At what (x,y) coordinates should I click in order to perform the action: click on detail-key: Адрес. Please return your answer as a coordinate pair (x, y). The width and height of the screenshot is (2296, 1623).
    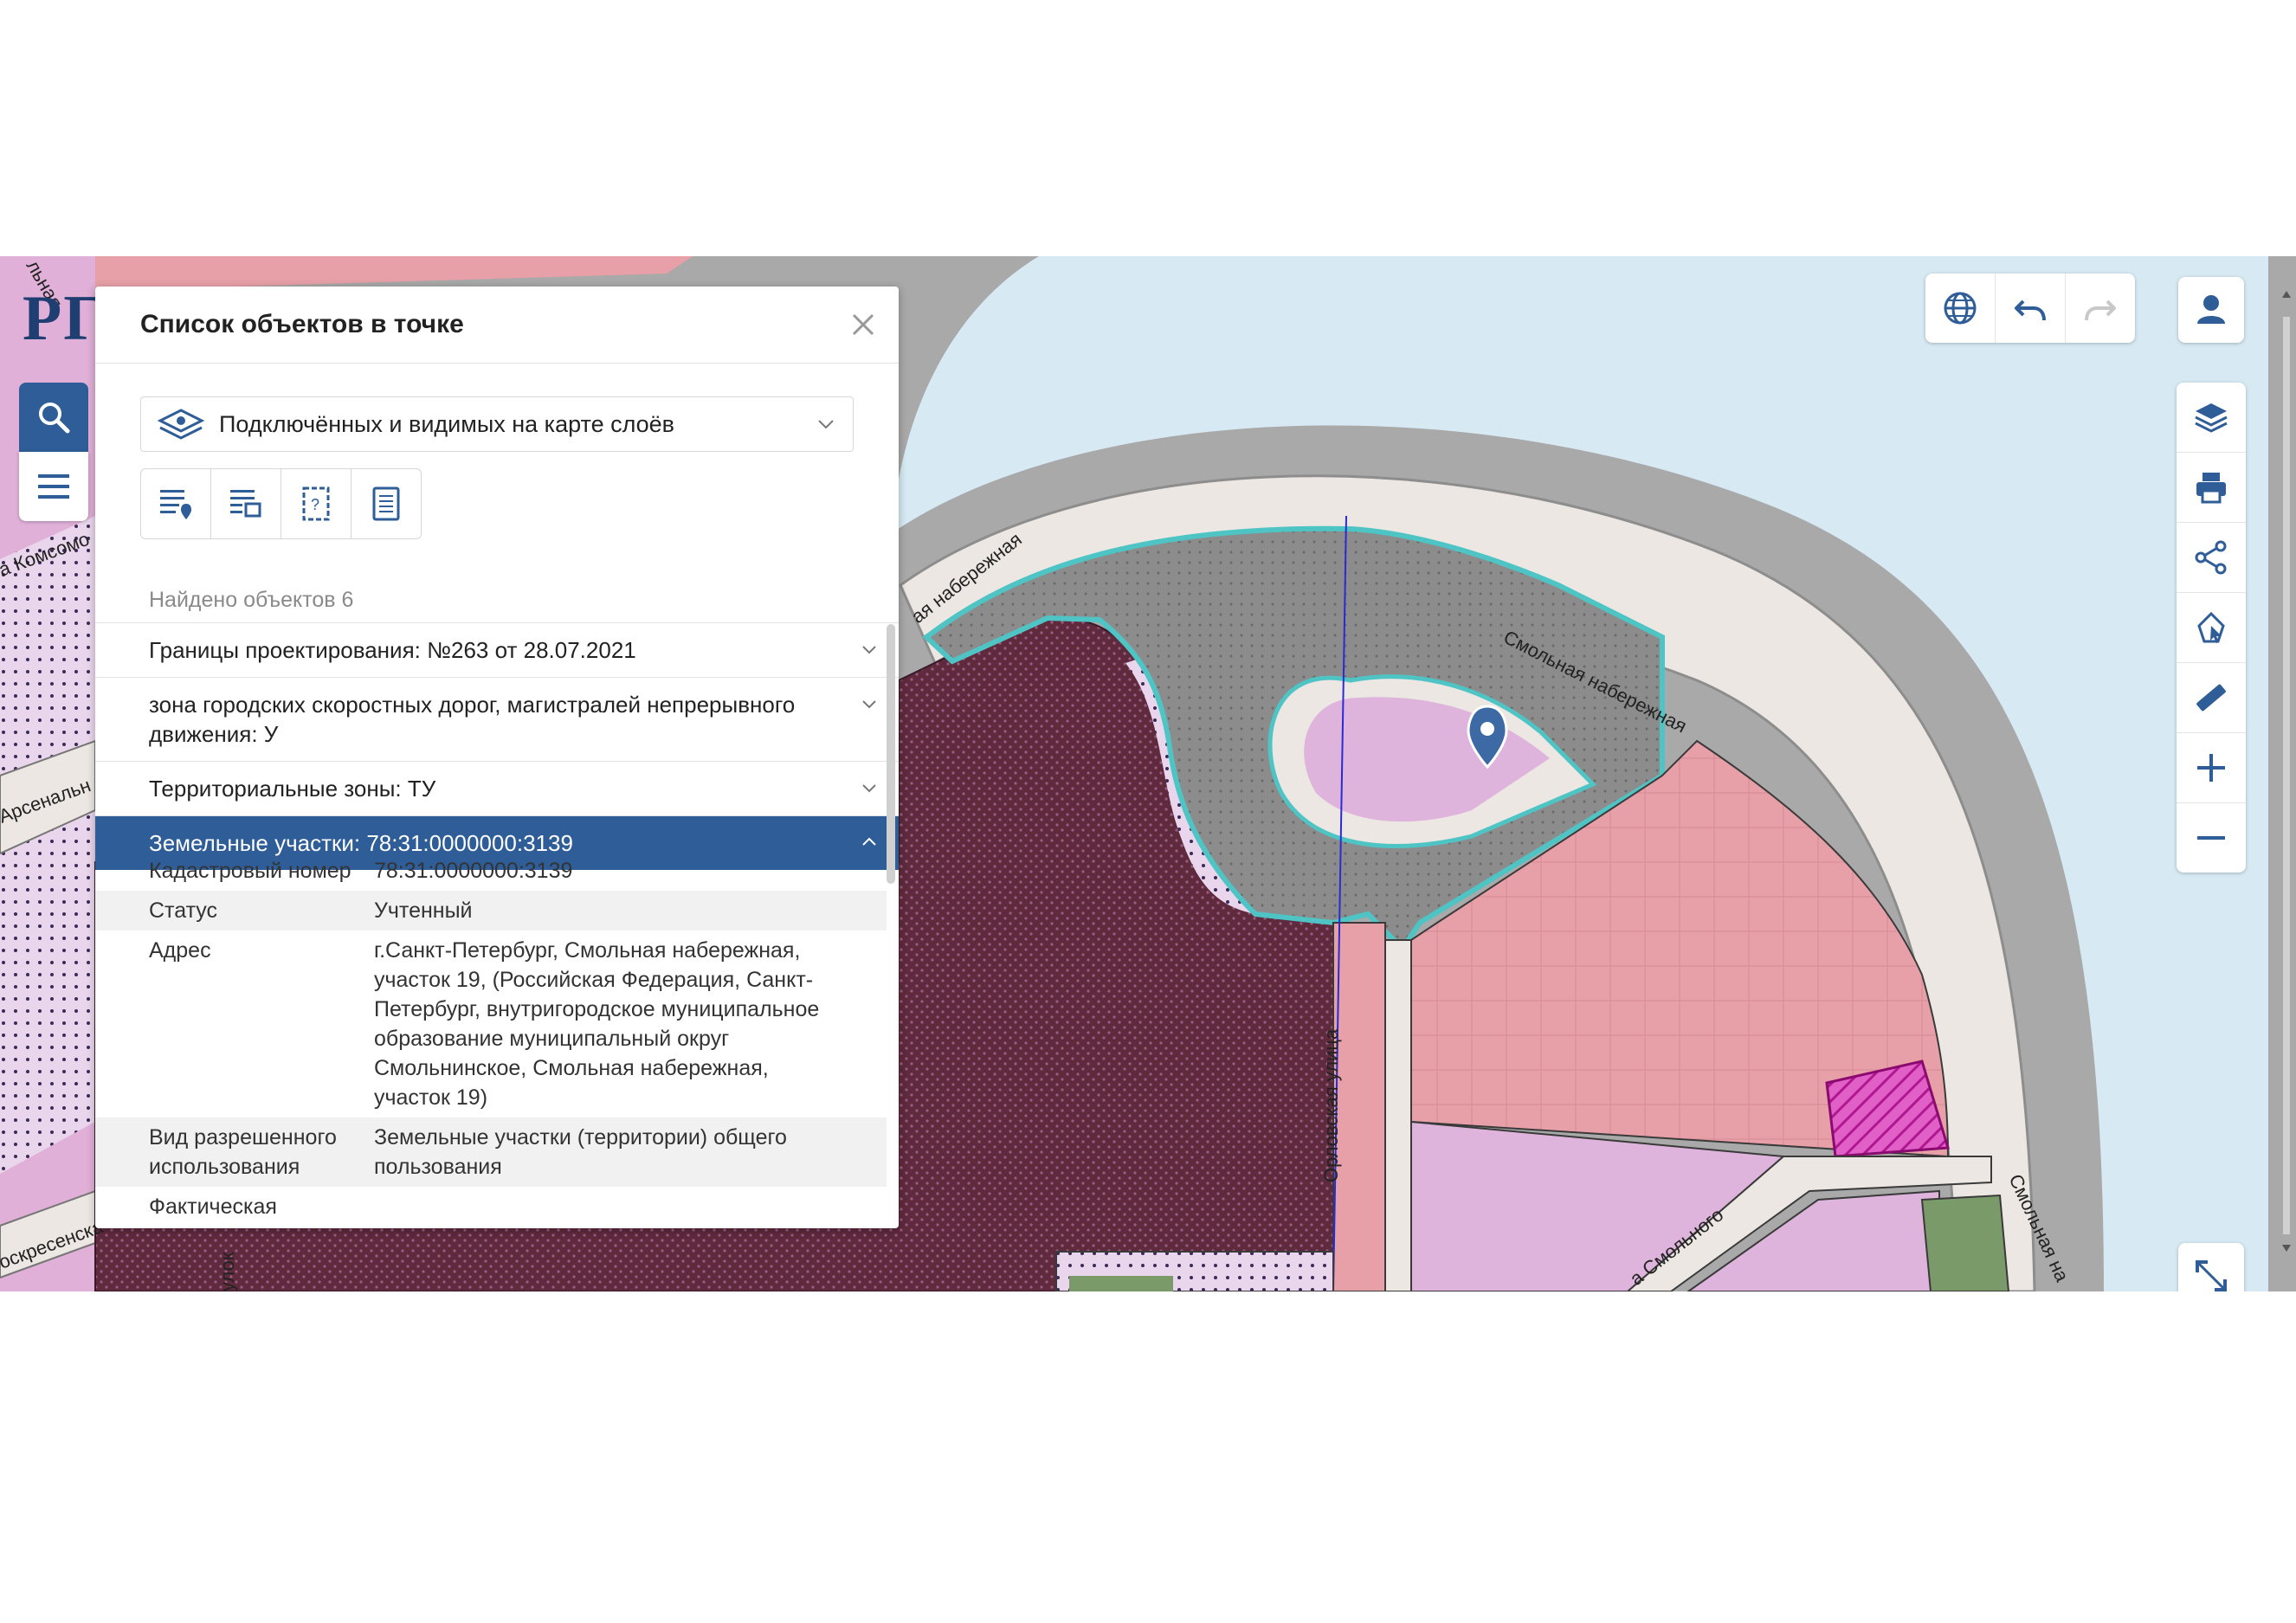
    Looking at the image, I should click on (180, 950).